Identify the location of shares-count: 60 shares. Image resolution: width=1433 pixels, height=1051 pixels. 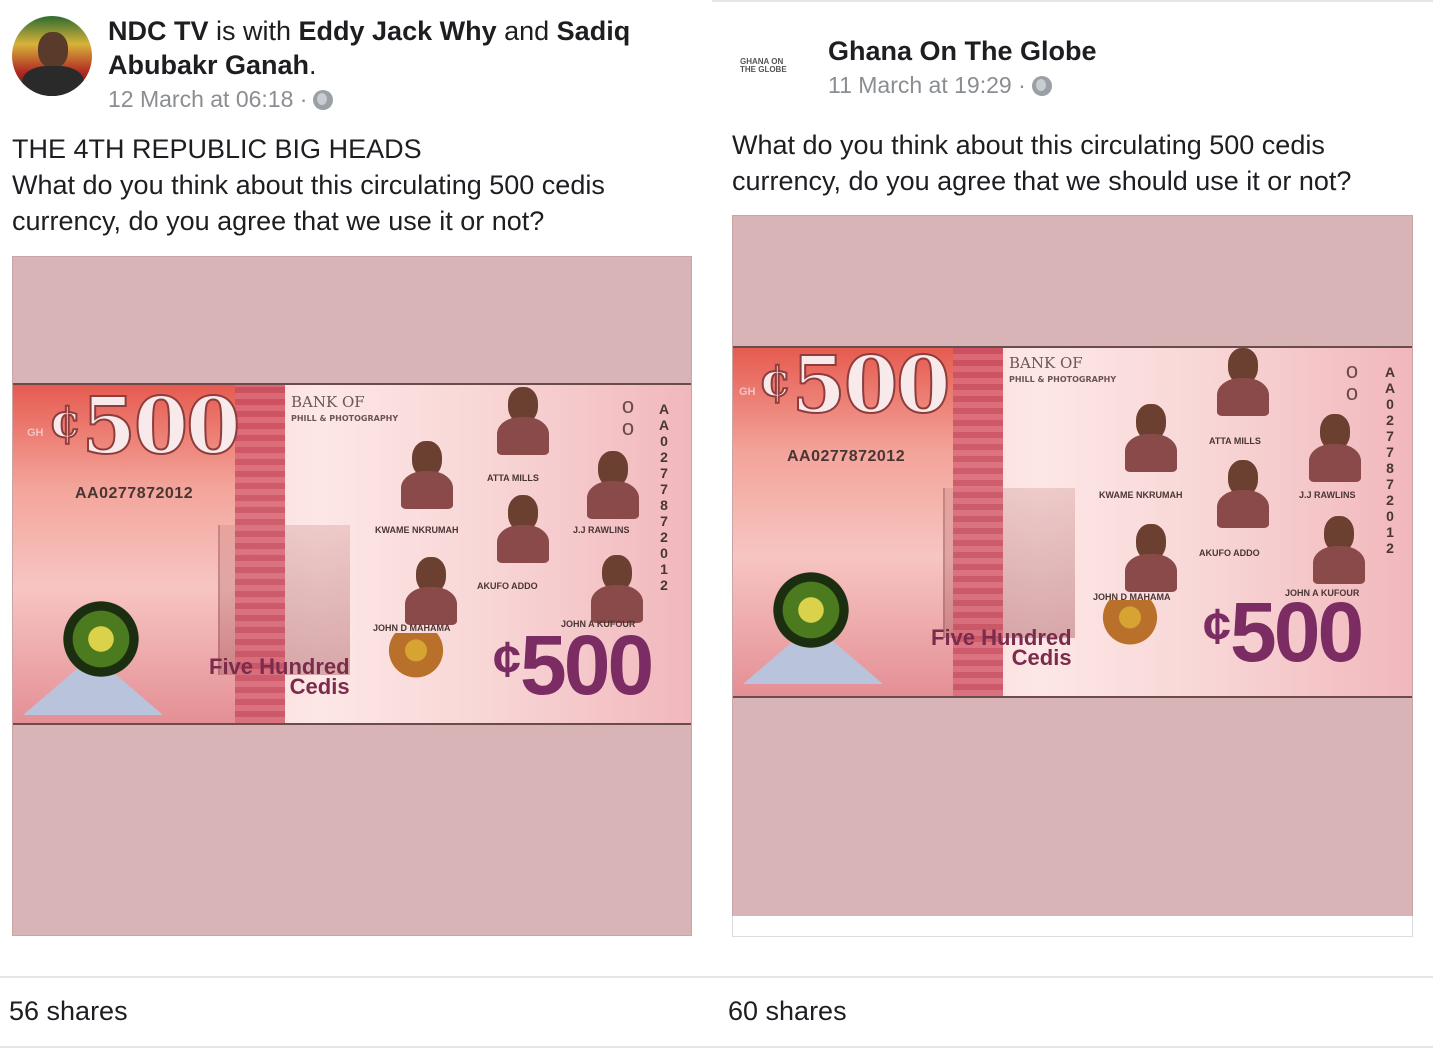
(787, 1011).